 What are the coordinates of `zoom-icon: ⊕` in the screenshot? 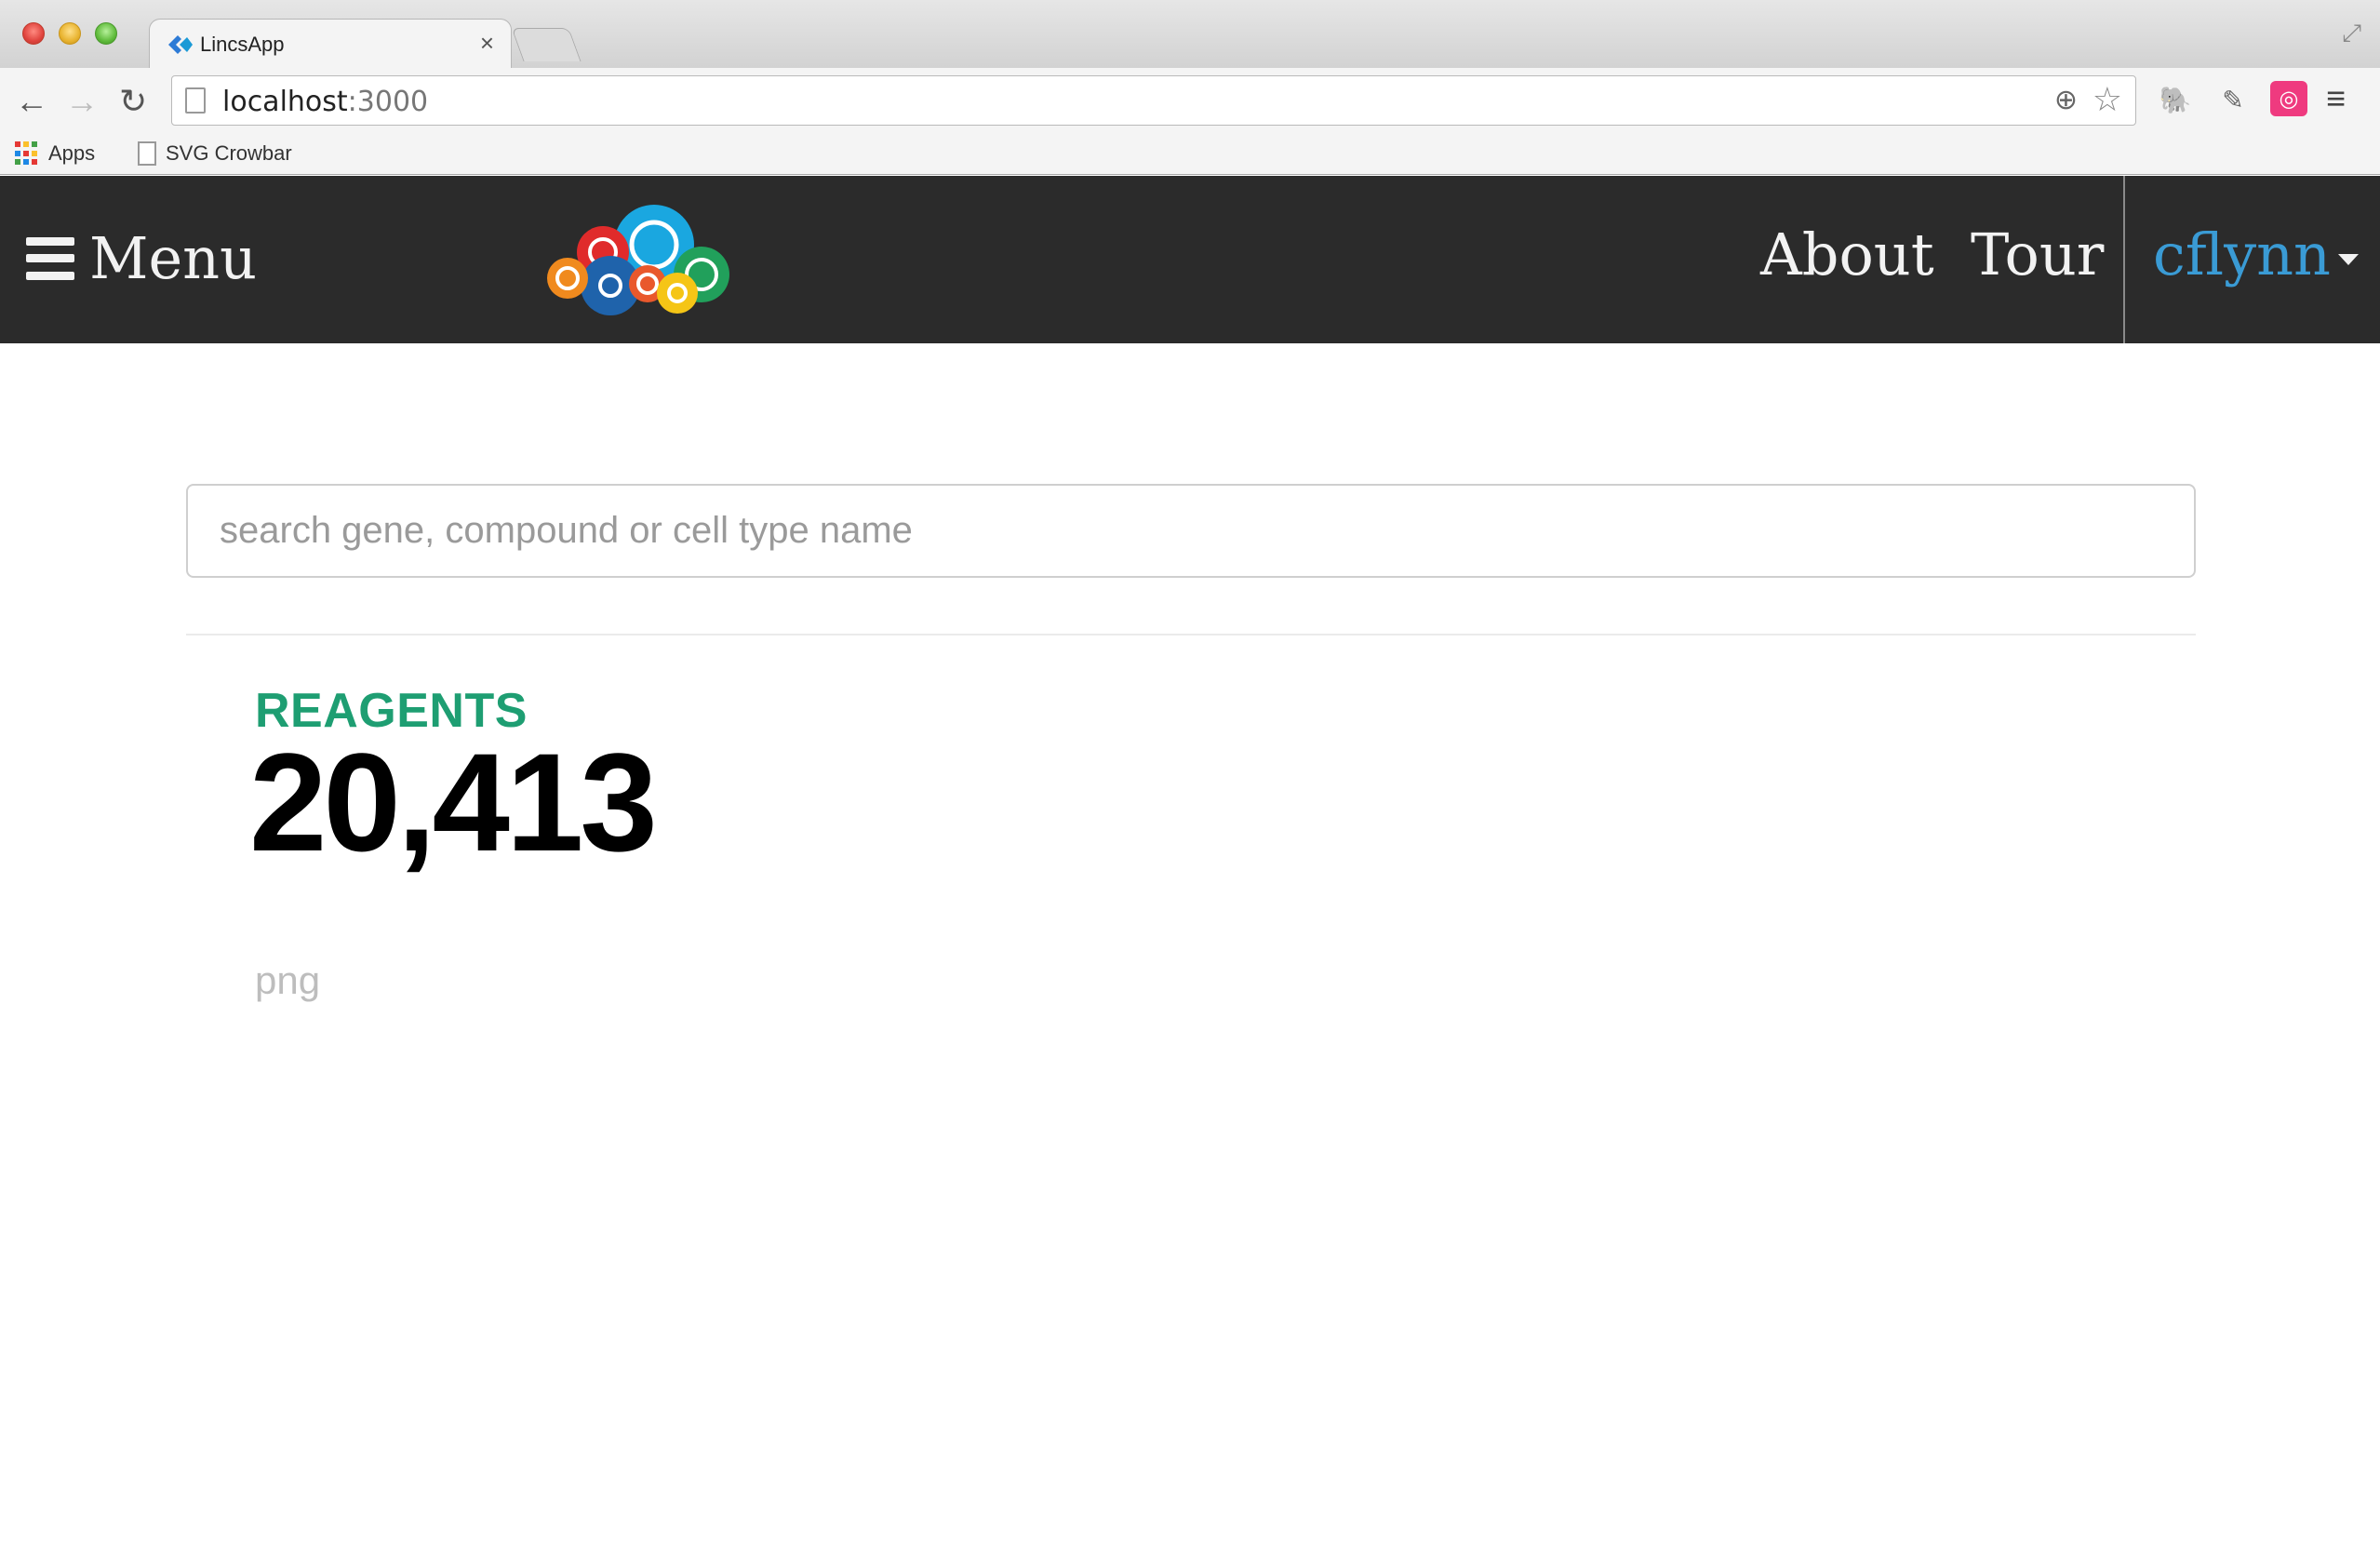 It's located at (2066, 100).